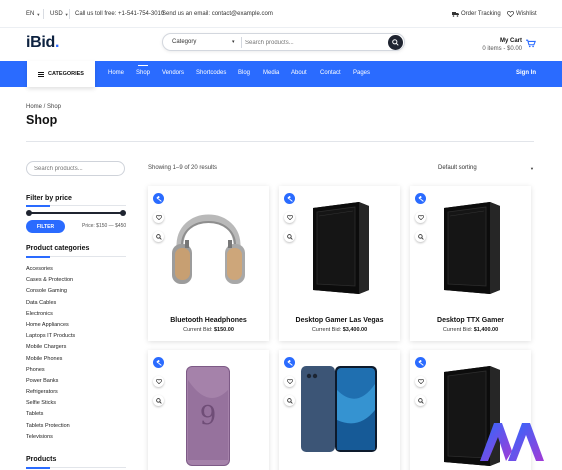 The width and height of the screenshot is (562, 470). I want to click on category-link: Tablets, so click(50, 414).